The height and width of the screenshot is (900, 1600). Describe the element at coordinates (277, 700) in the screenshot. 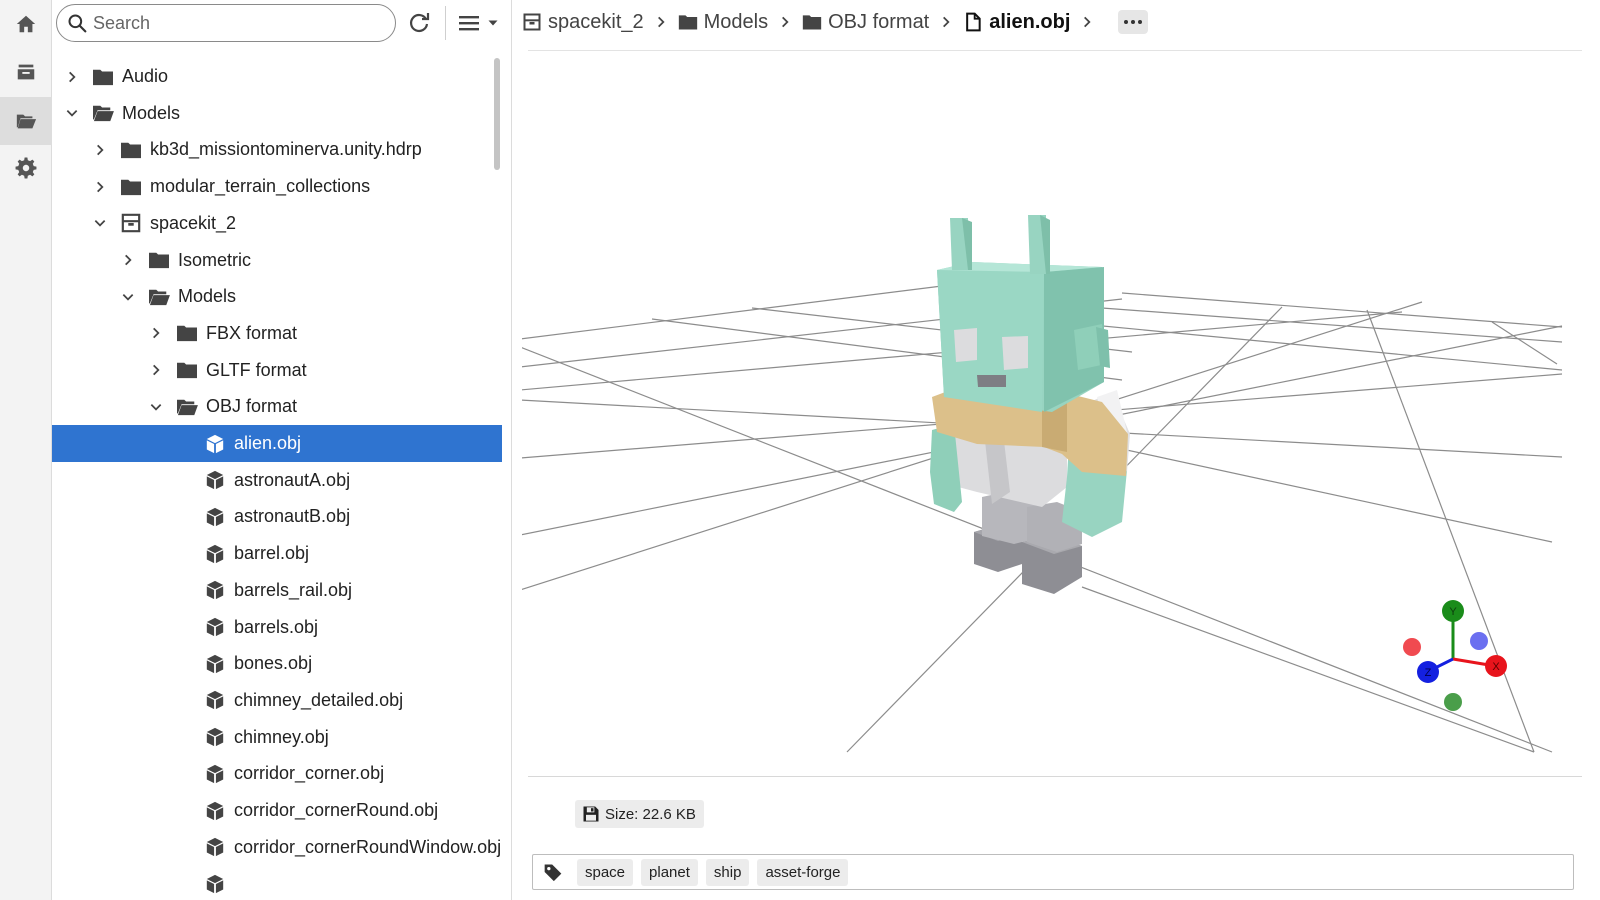

I see `tree-file-item: chimney_detailed.obj` at that location.